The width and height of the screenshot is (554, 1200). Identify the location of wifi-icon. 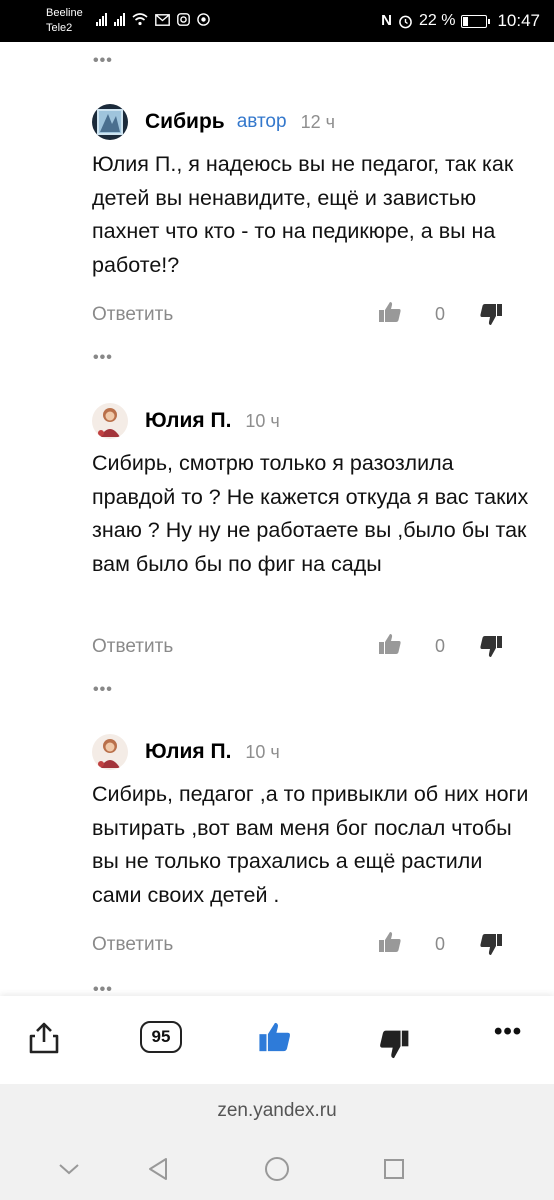
(140, 19).